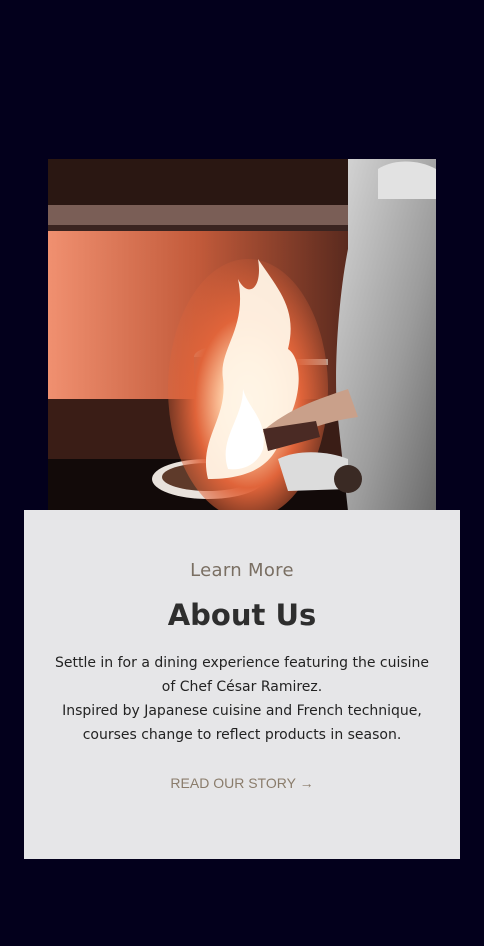  What do you see at coordinates (242, 570) in the screenshot?
I see `eyebrow-label: Learn More` at bounding box center [242, 570].